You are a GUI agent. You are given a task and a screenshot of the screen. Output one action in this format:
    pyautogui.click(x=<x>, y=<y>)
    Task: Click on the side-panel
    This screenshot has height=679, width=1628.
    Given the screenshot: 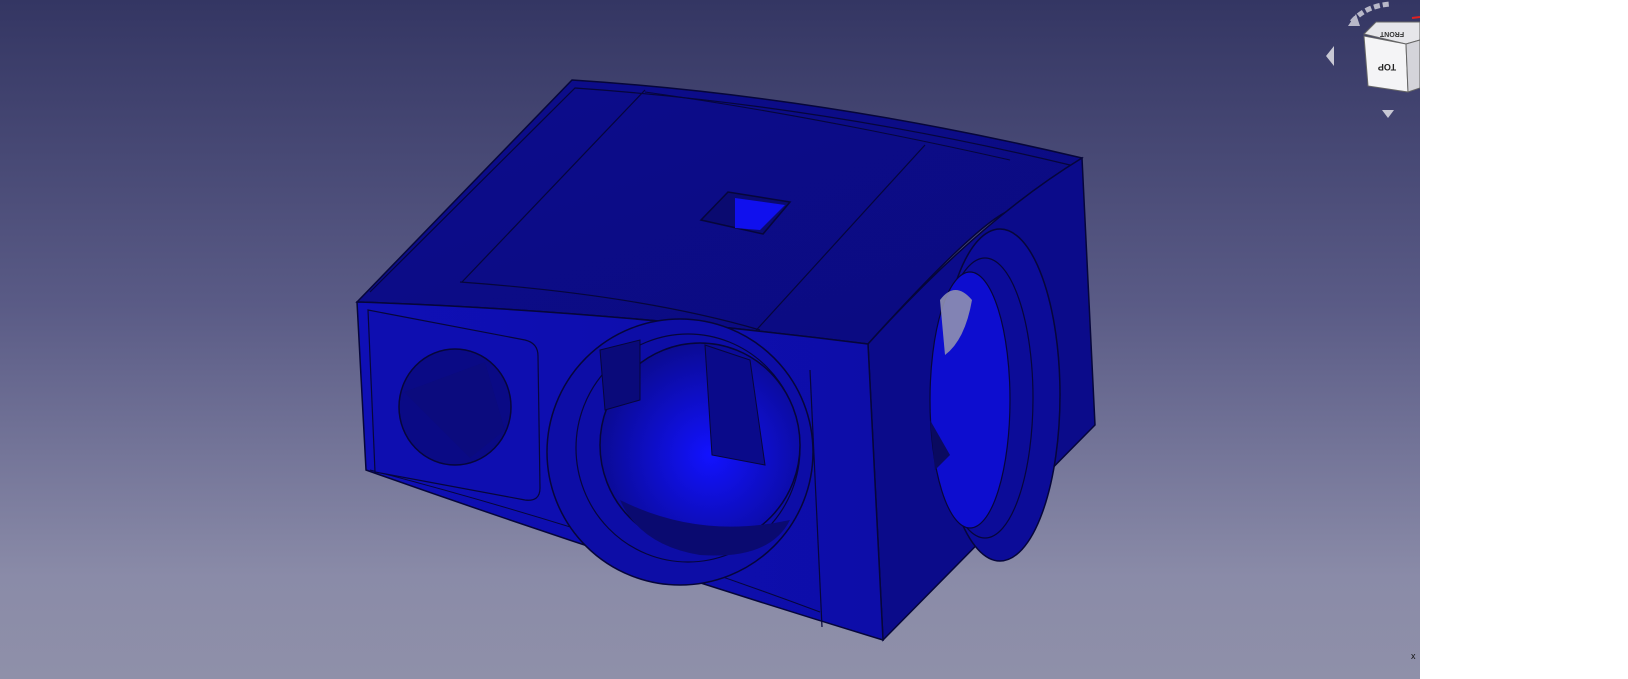 What is the action you would take?
    pyautogui.click(x=1524, y=339)
    